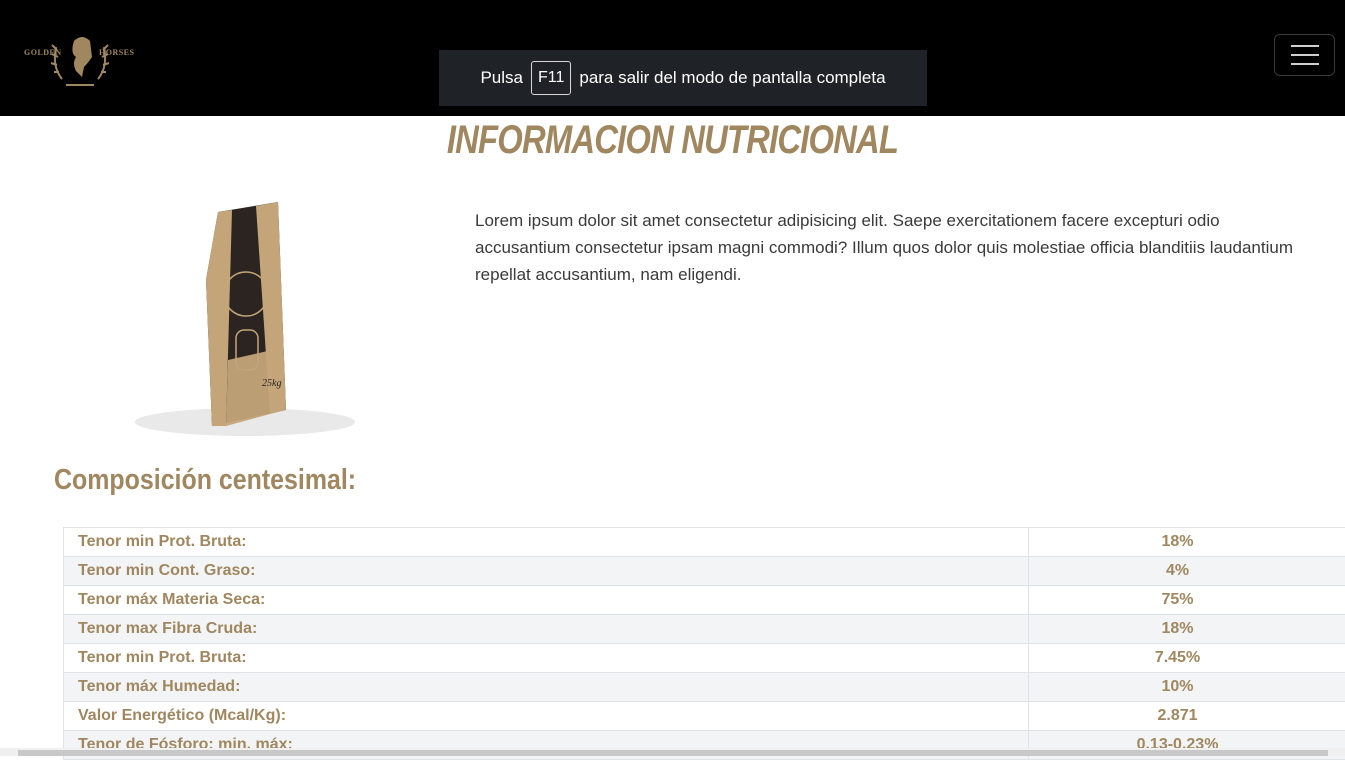  What do you see at coordinates (116, 52) in the screenshot?
I see `logo-text-horses: HORSES` at bounding box center [116, 52].